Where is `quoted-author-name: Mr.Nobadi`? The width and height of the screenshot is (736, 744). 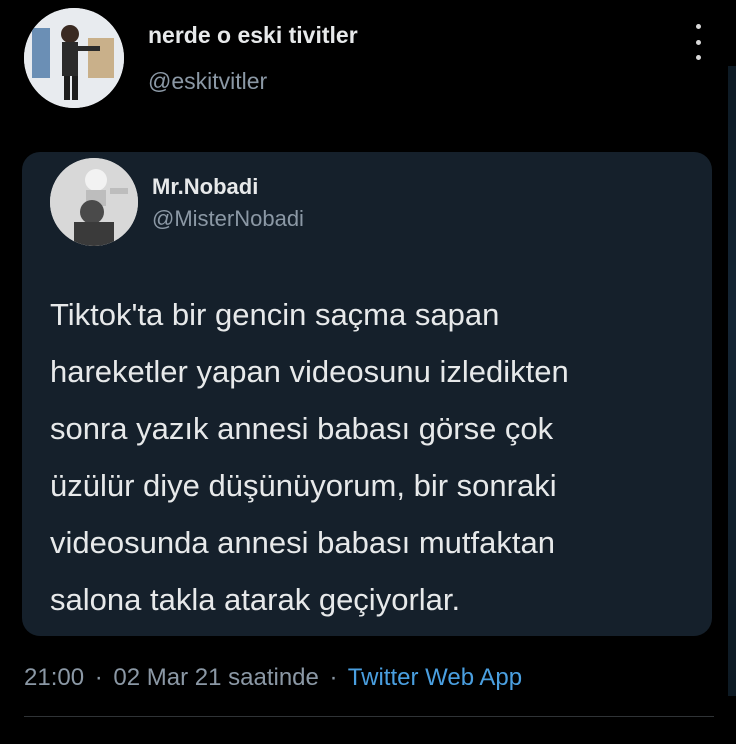
quoted-author-name: Mr.Nobadi is located at coordinates (205, 187).